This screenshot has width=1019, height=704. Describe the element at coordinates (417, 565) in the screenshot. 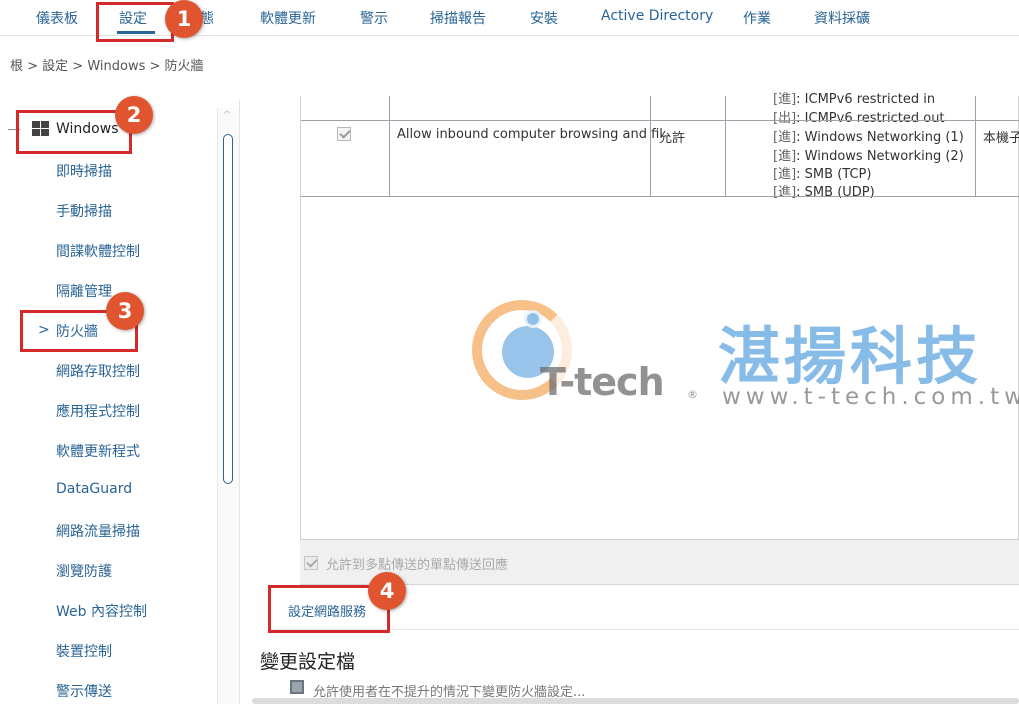

I see `multicast-label: 允許到多點傳送的單點傳送回應` at that location.